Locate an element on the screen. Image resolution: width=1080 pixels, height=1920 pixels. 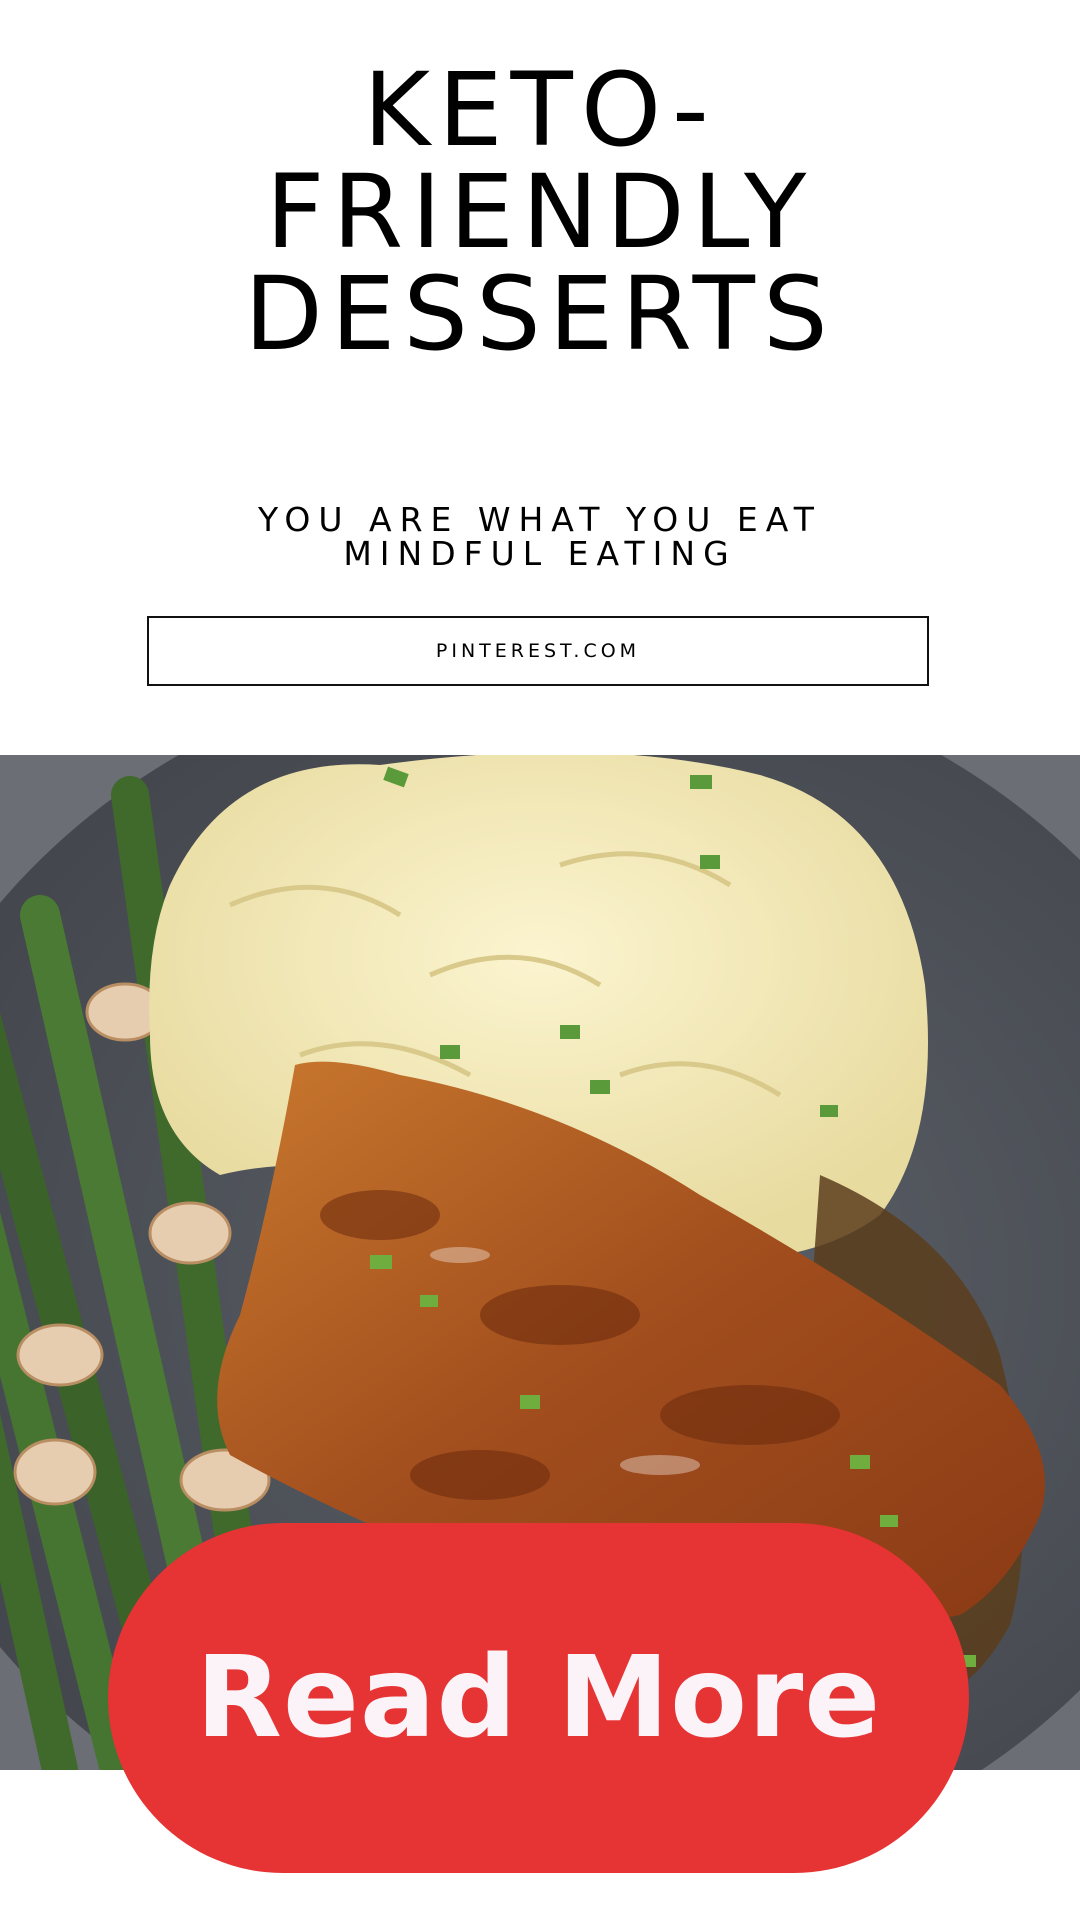
title-line-2: FRIENDLY is located at coordinates (540, 212).